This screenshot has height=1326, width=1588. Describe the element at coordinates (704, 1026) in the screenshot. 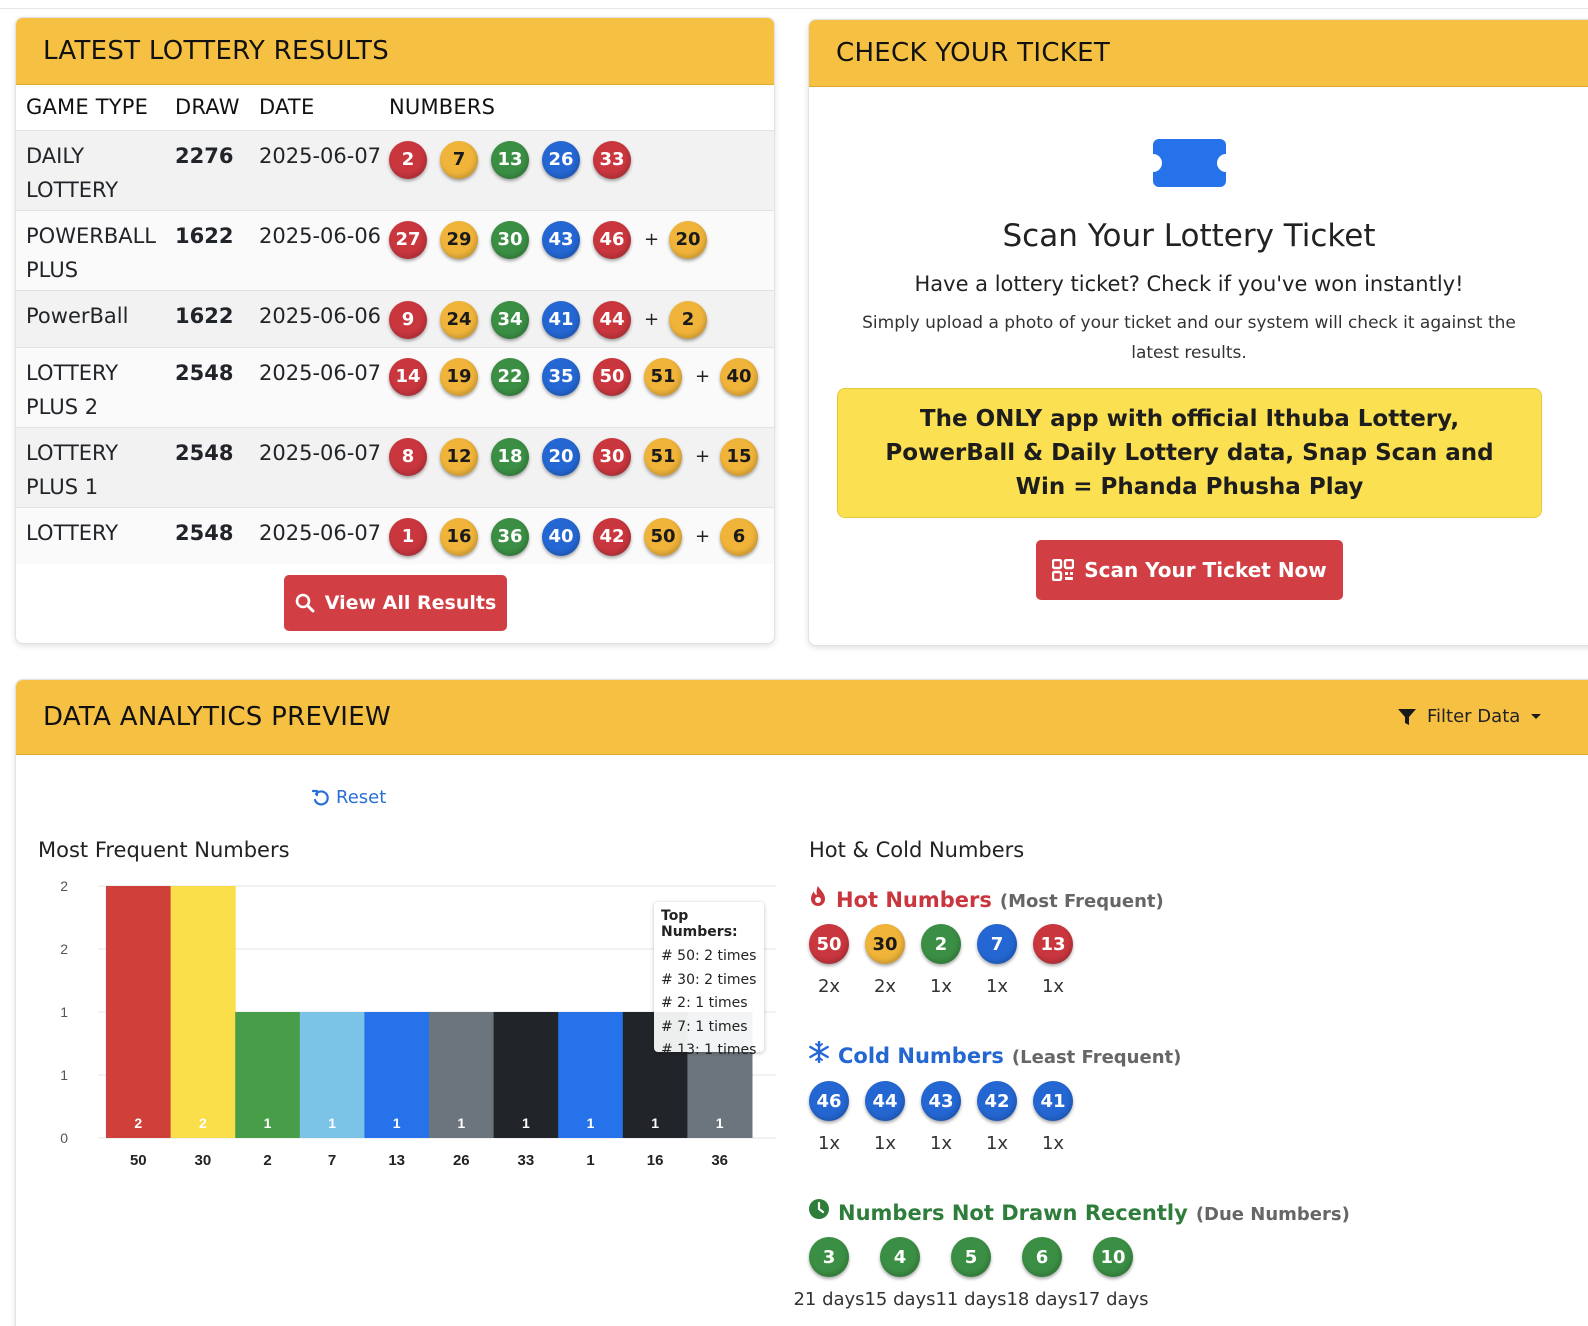

I see `tooltip-line: # 7: 1 times` at that location.